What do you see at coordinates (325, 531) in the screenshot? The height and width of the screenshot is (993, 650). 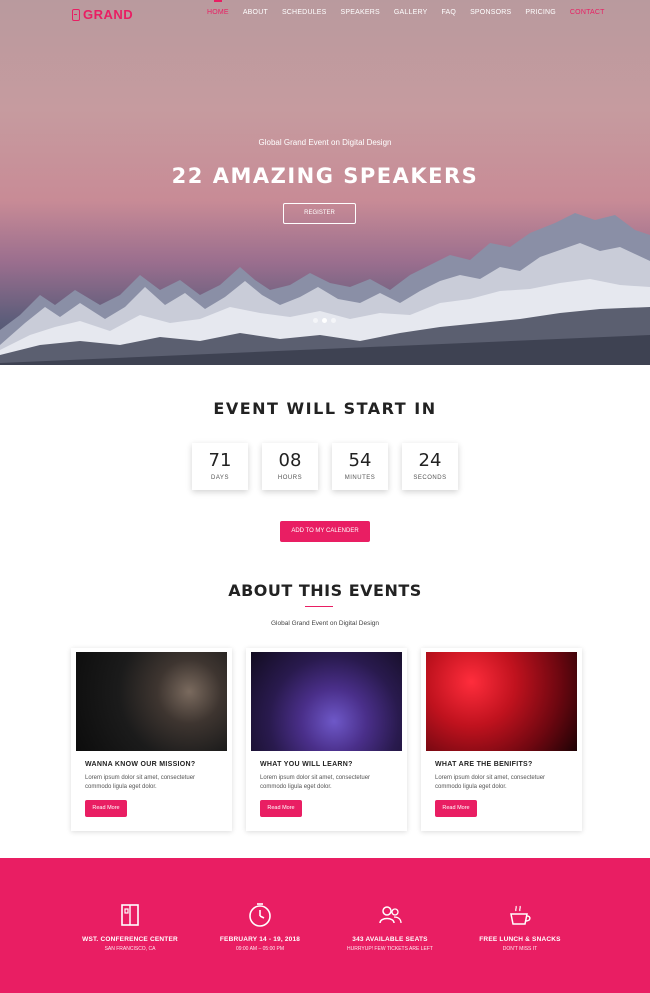 I see `add-to-calendar-button: ADD TO MY CALENDER` at bounding box center [325, 531].